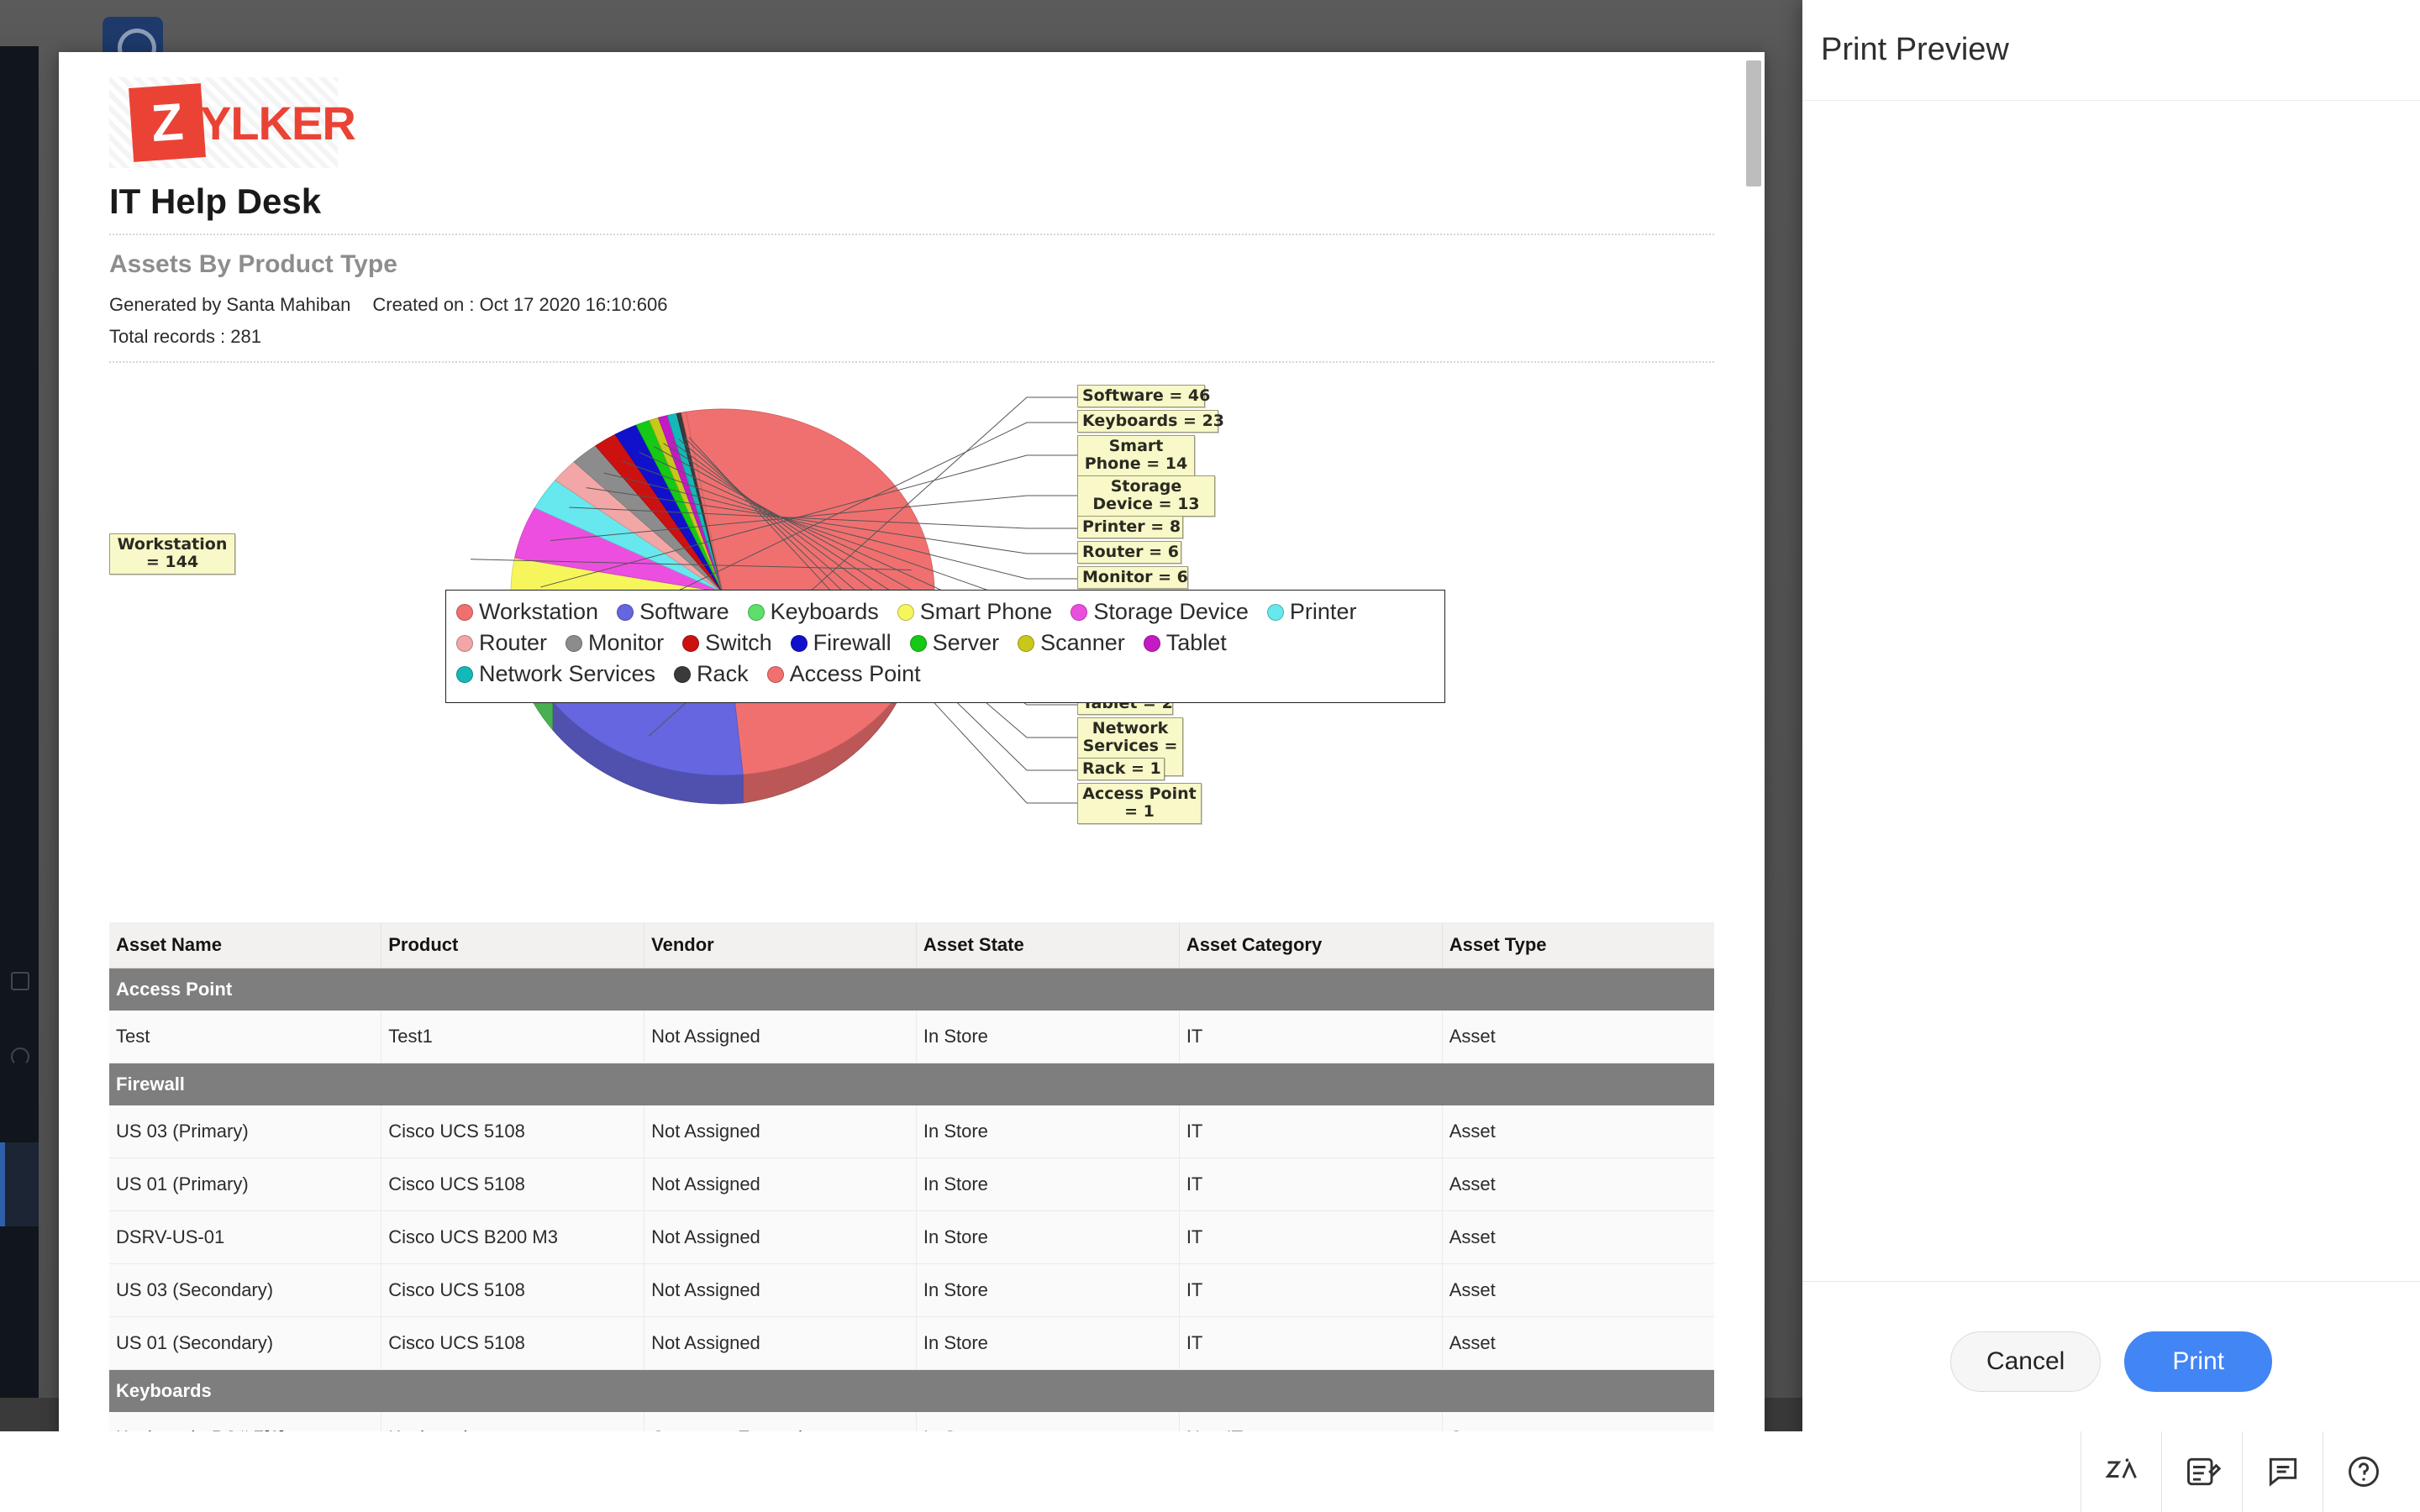 This screenshot has width=2420, height=1512. What do you see at coordinates (780, 945) in the screenshot?
I see `column-header: Vendor` at bounding box center [780, 945].